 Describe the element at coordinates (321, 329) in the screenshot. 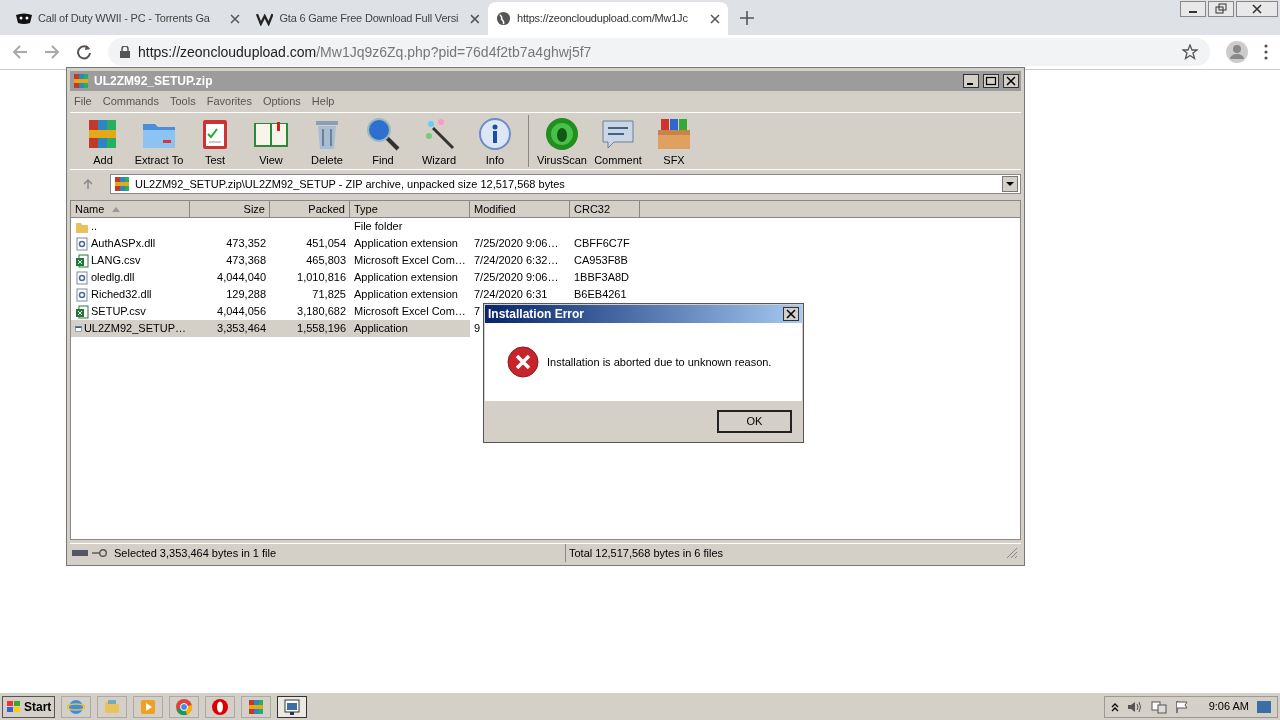

I see `table-cell-text: 1,558,196` at that location.